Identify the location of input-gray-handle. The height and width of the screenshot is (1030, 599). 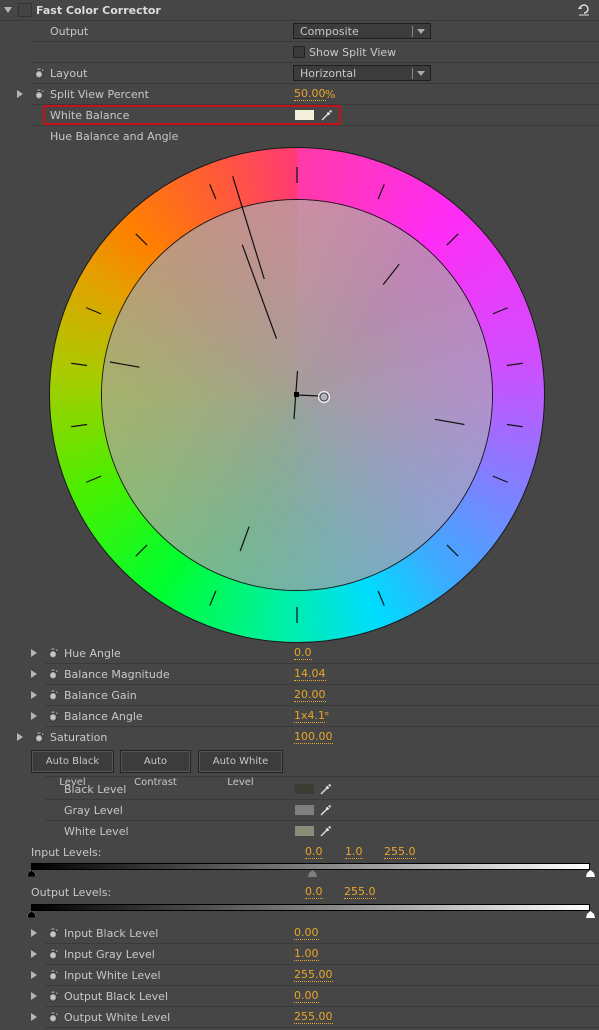
(312, 873).